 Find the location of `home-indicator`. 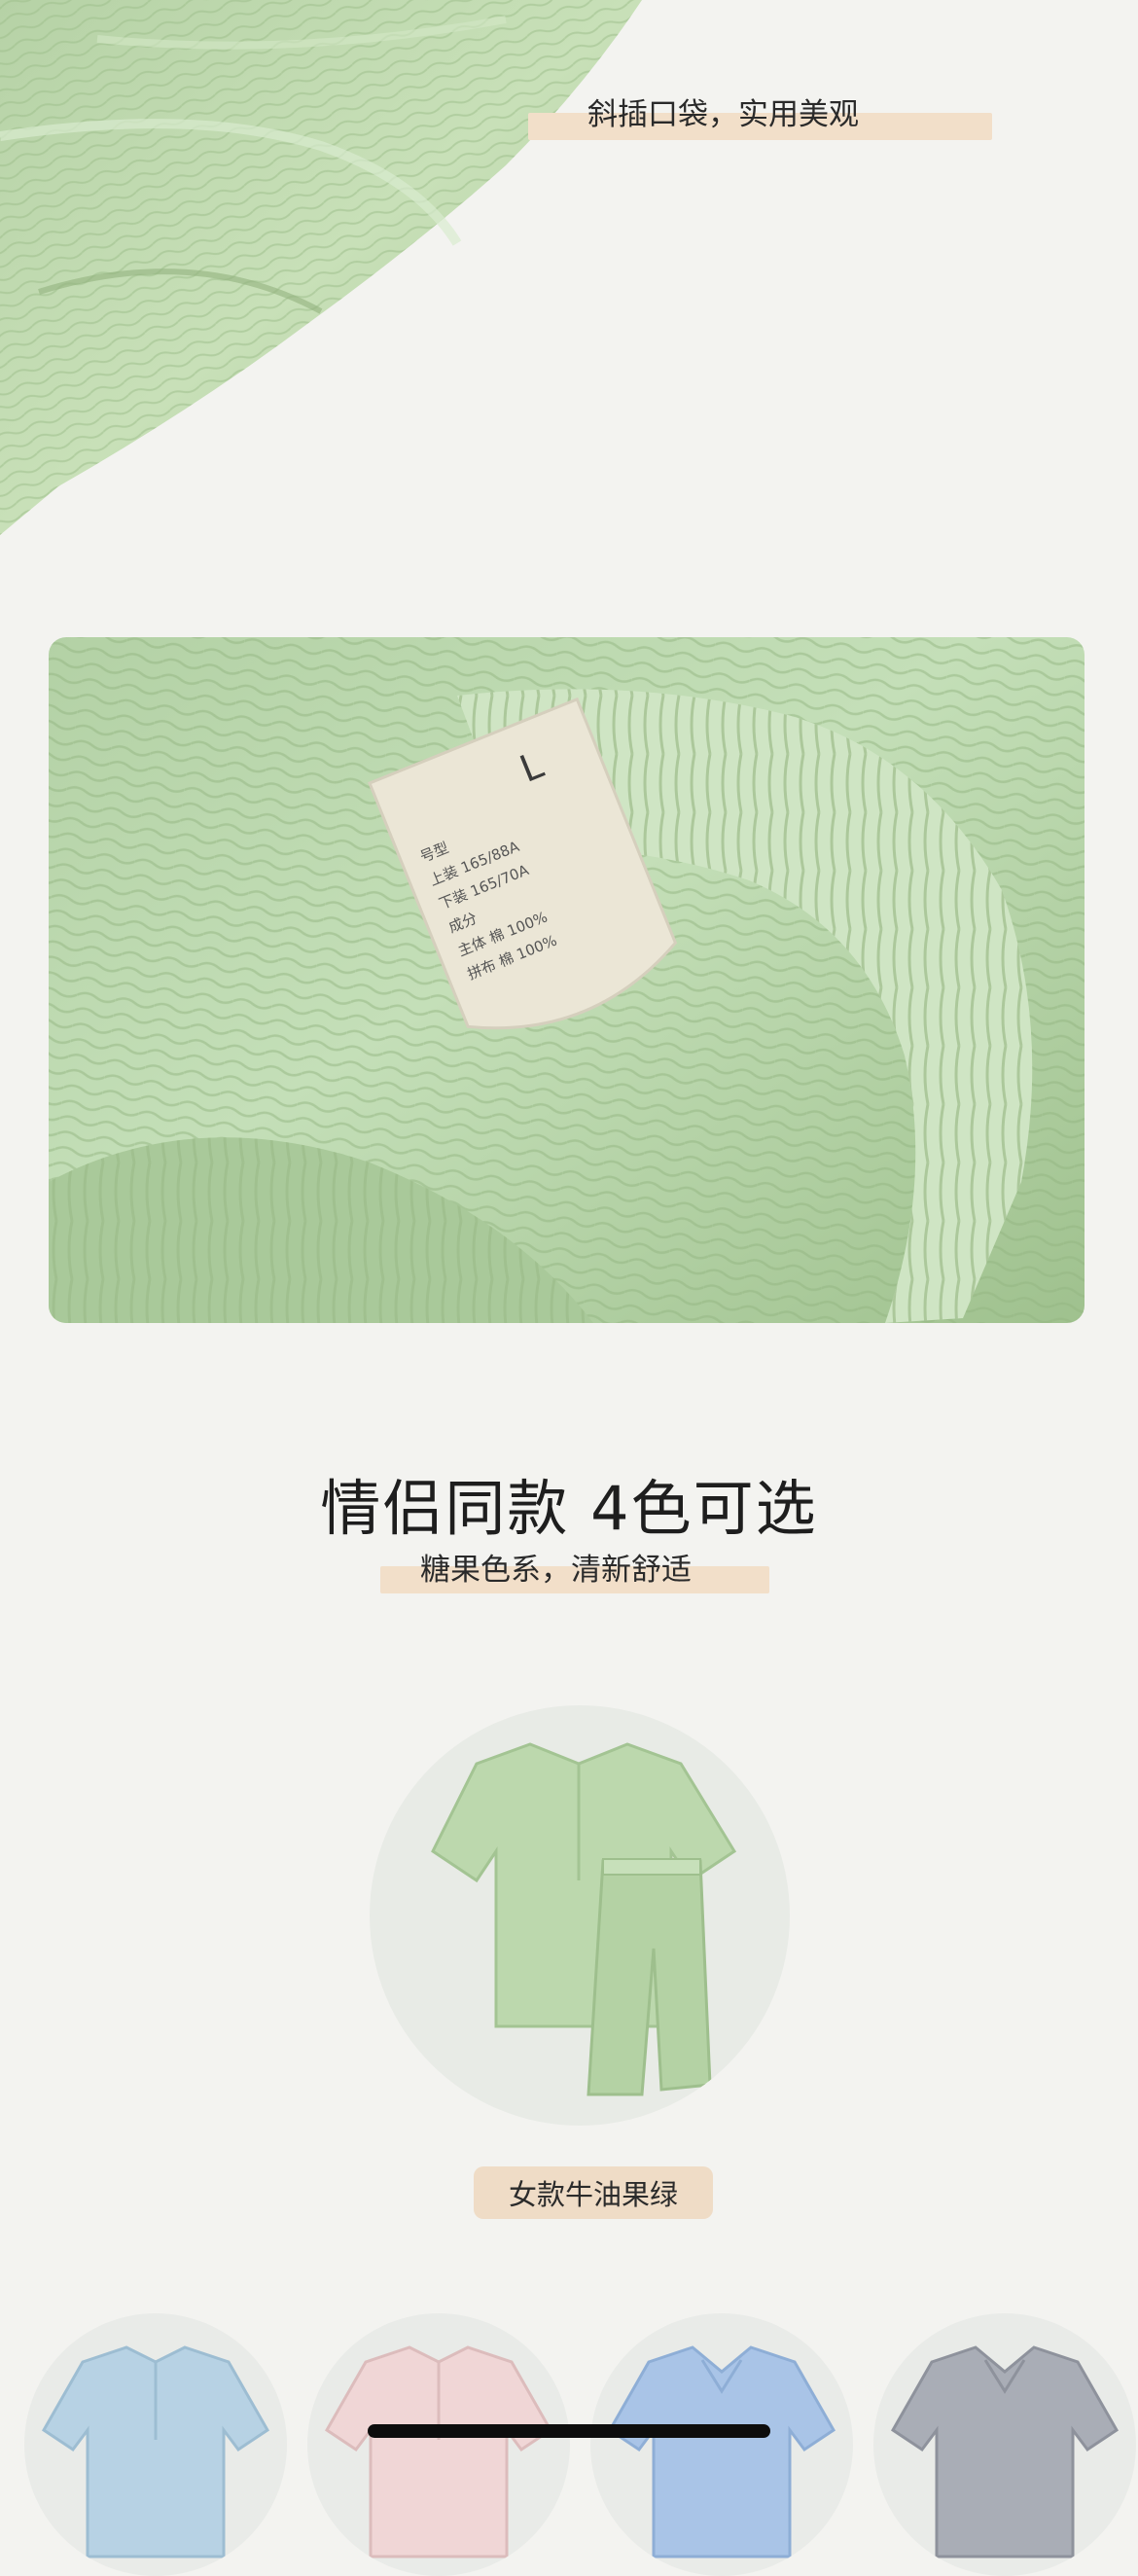

home-indicator is located at coordinates (569, 2431).